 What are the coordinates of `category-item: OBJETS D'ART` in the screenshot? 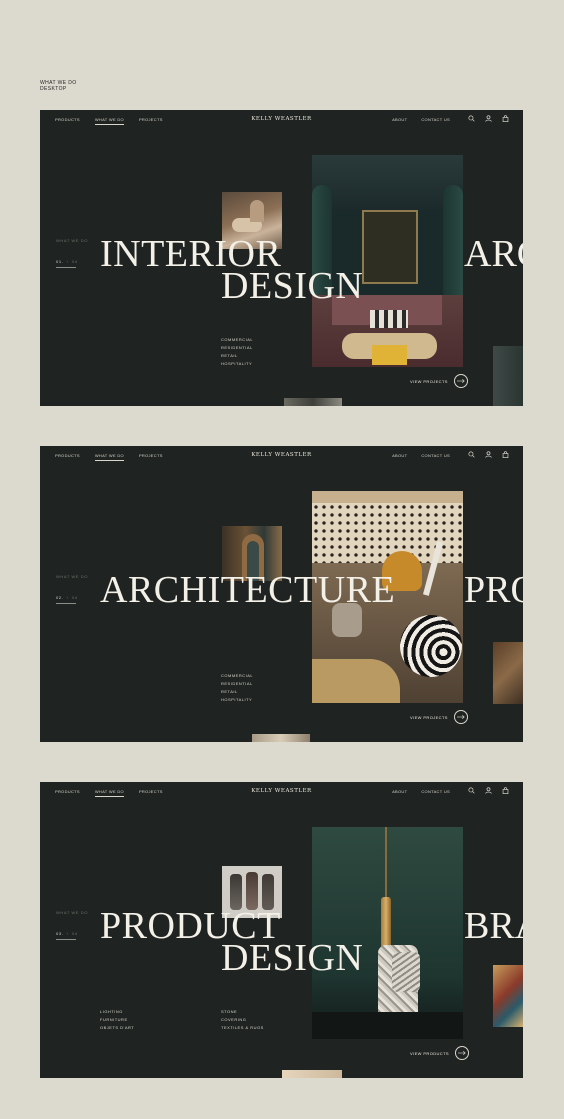 It's located at (117, 1028).